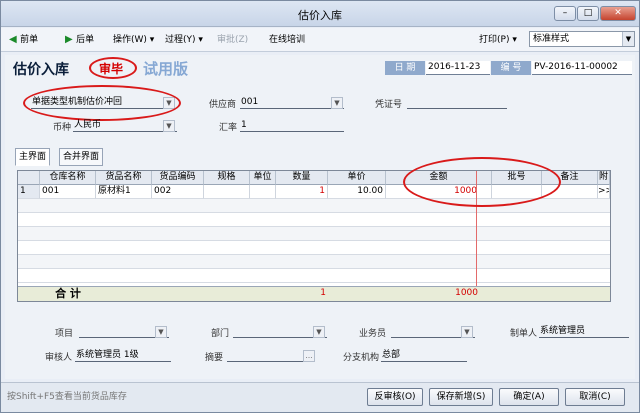 Image resolution: width=640 pixels, height=413 pixels. What do you see at coordinates (511, 68) in the screenshot?
I see `number-label: 编 号` at bounding box center [511, 68].